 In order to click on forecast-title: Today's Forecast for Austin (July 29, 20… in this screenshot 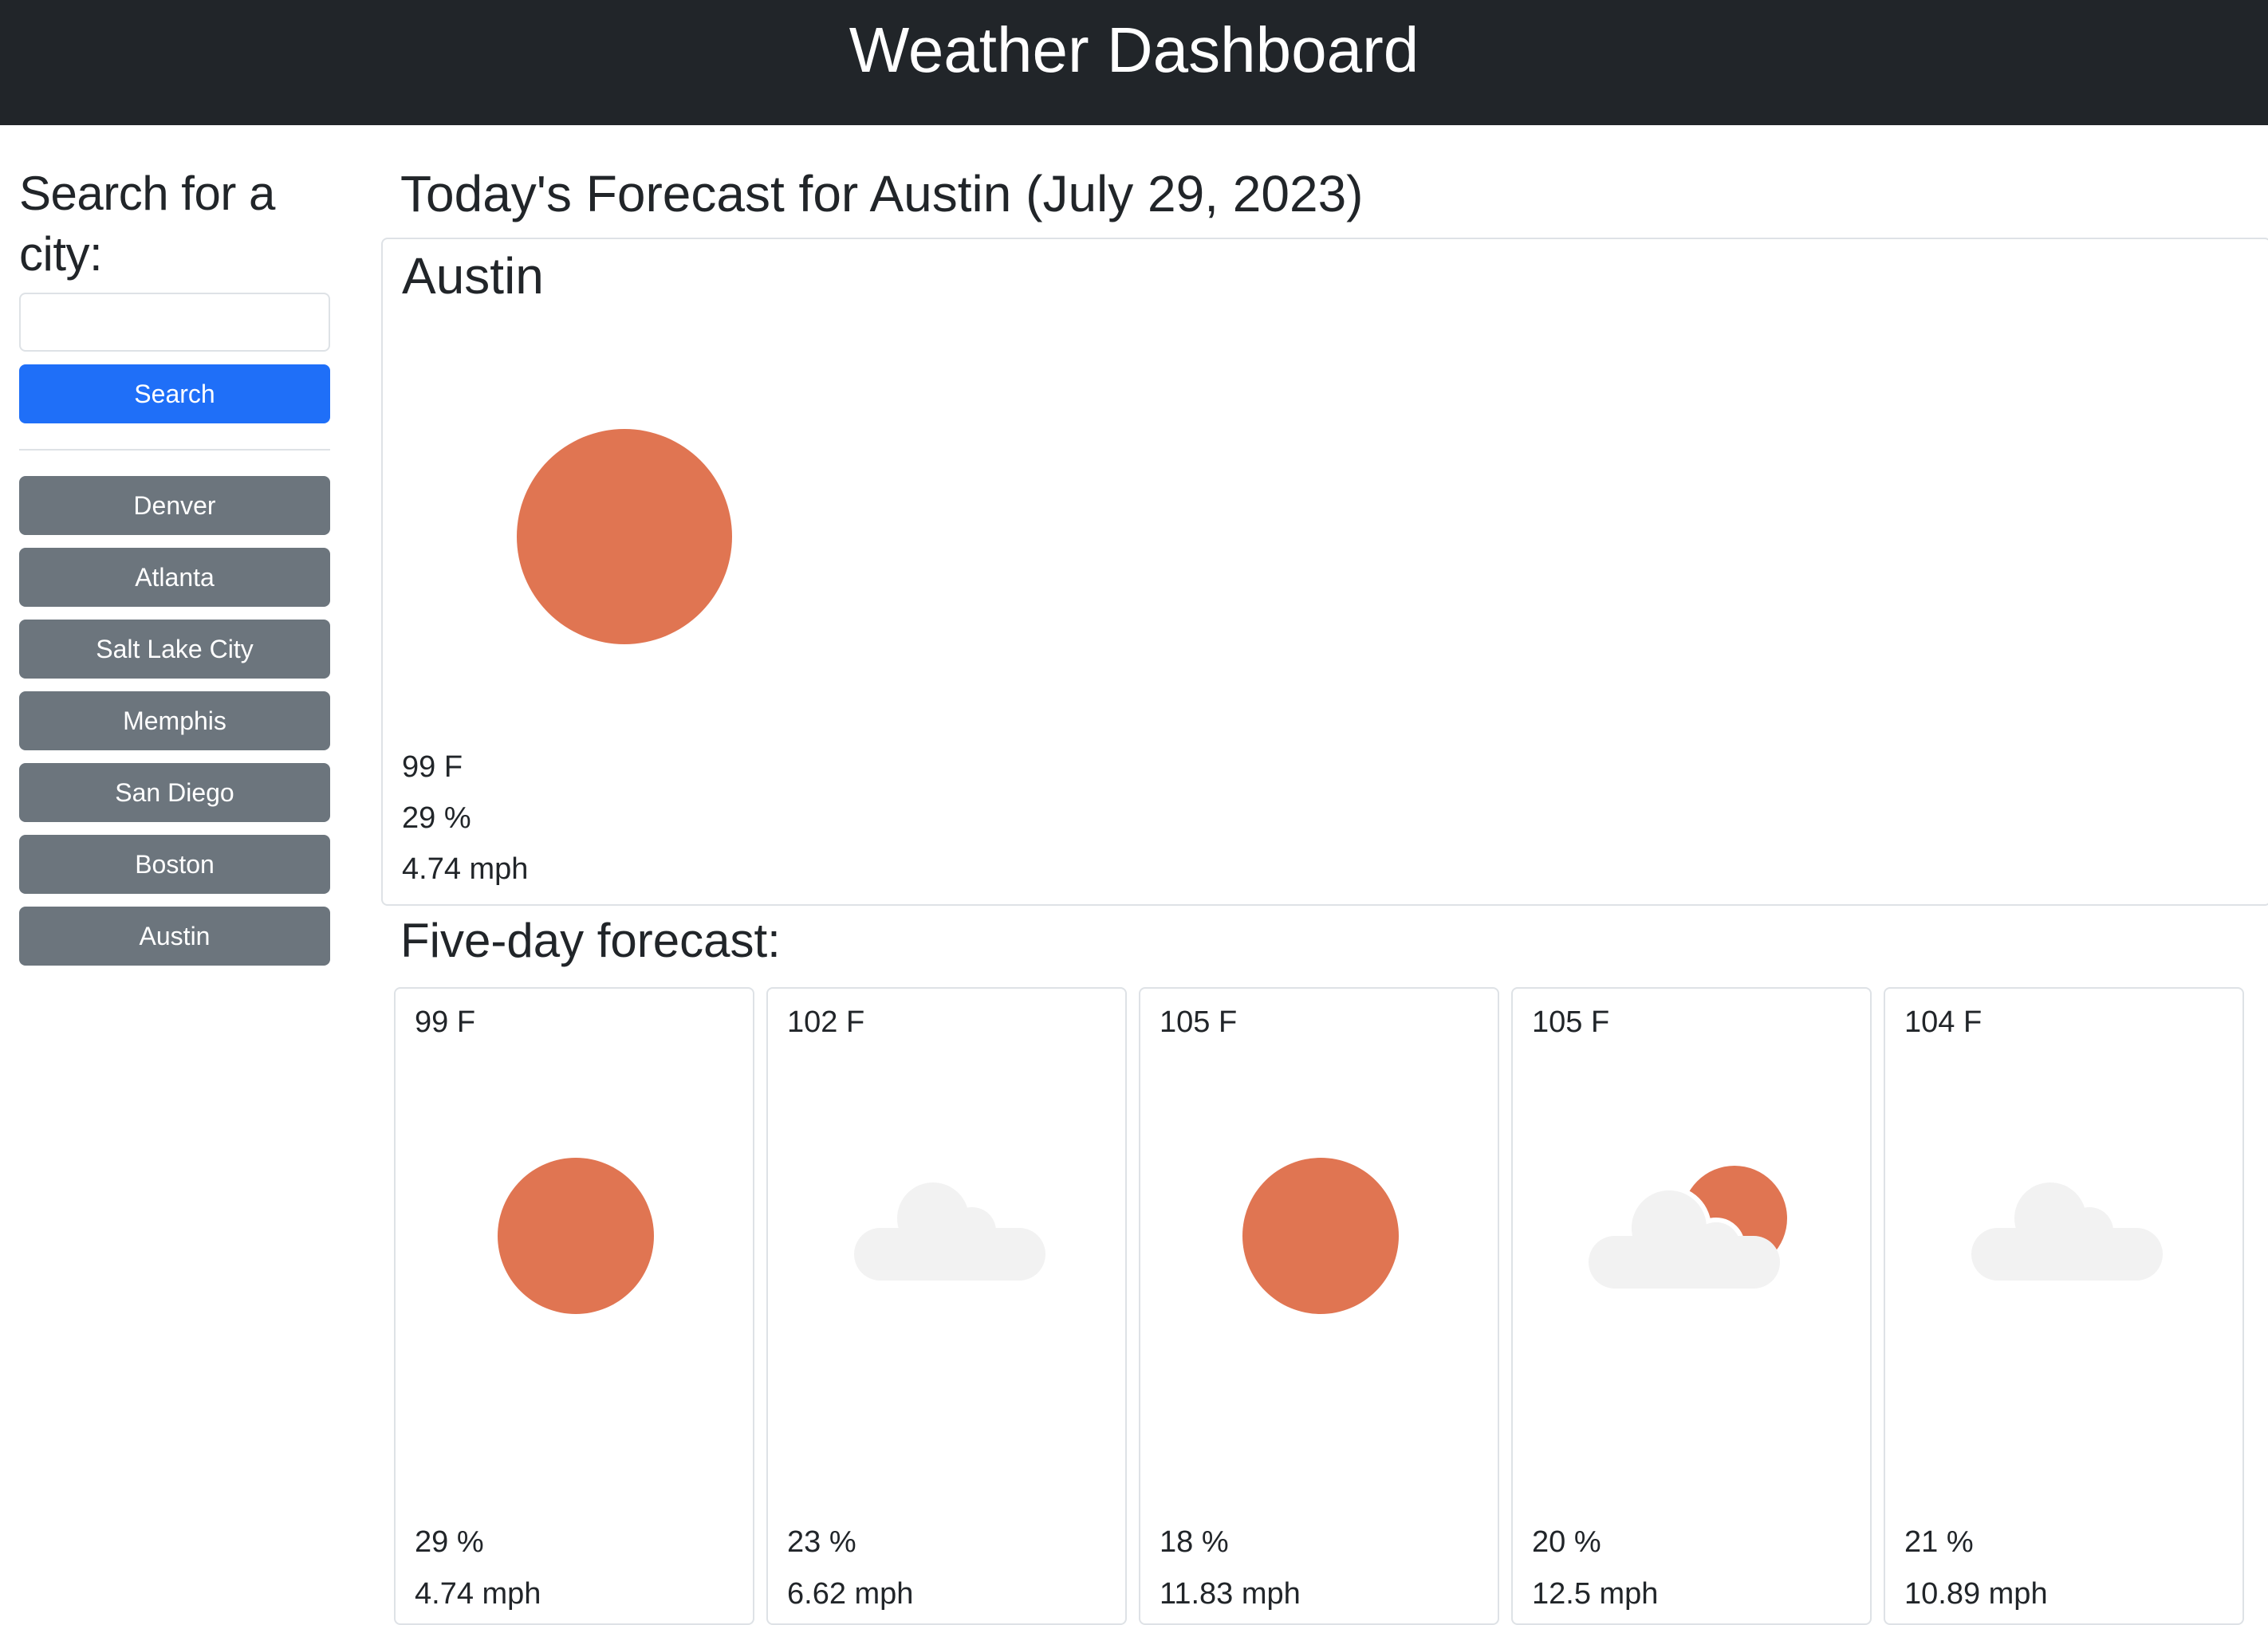, I will do `click(882, 193)`.